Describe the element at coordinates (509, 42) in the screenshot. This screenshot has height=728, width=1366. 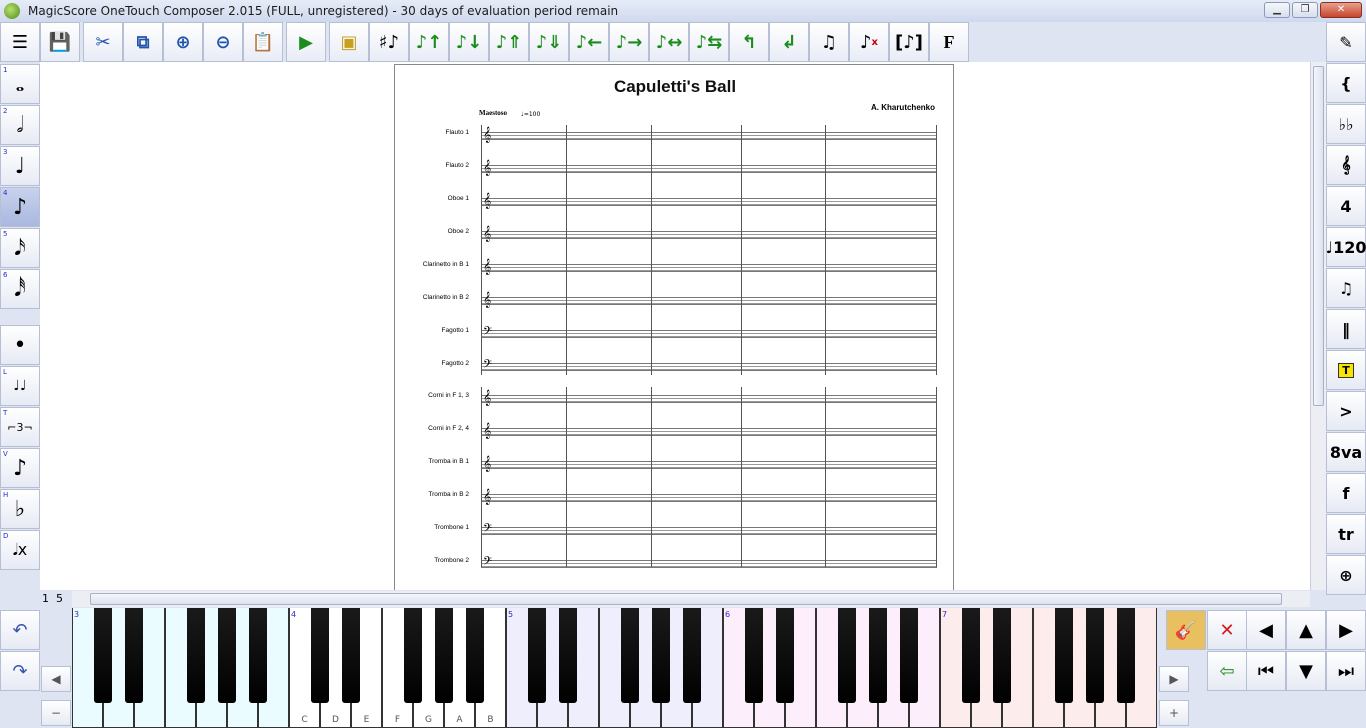
I see `octave-up-icon: ♪⇑` at that location.